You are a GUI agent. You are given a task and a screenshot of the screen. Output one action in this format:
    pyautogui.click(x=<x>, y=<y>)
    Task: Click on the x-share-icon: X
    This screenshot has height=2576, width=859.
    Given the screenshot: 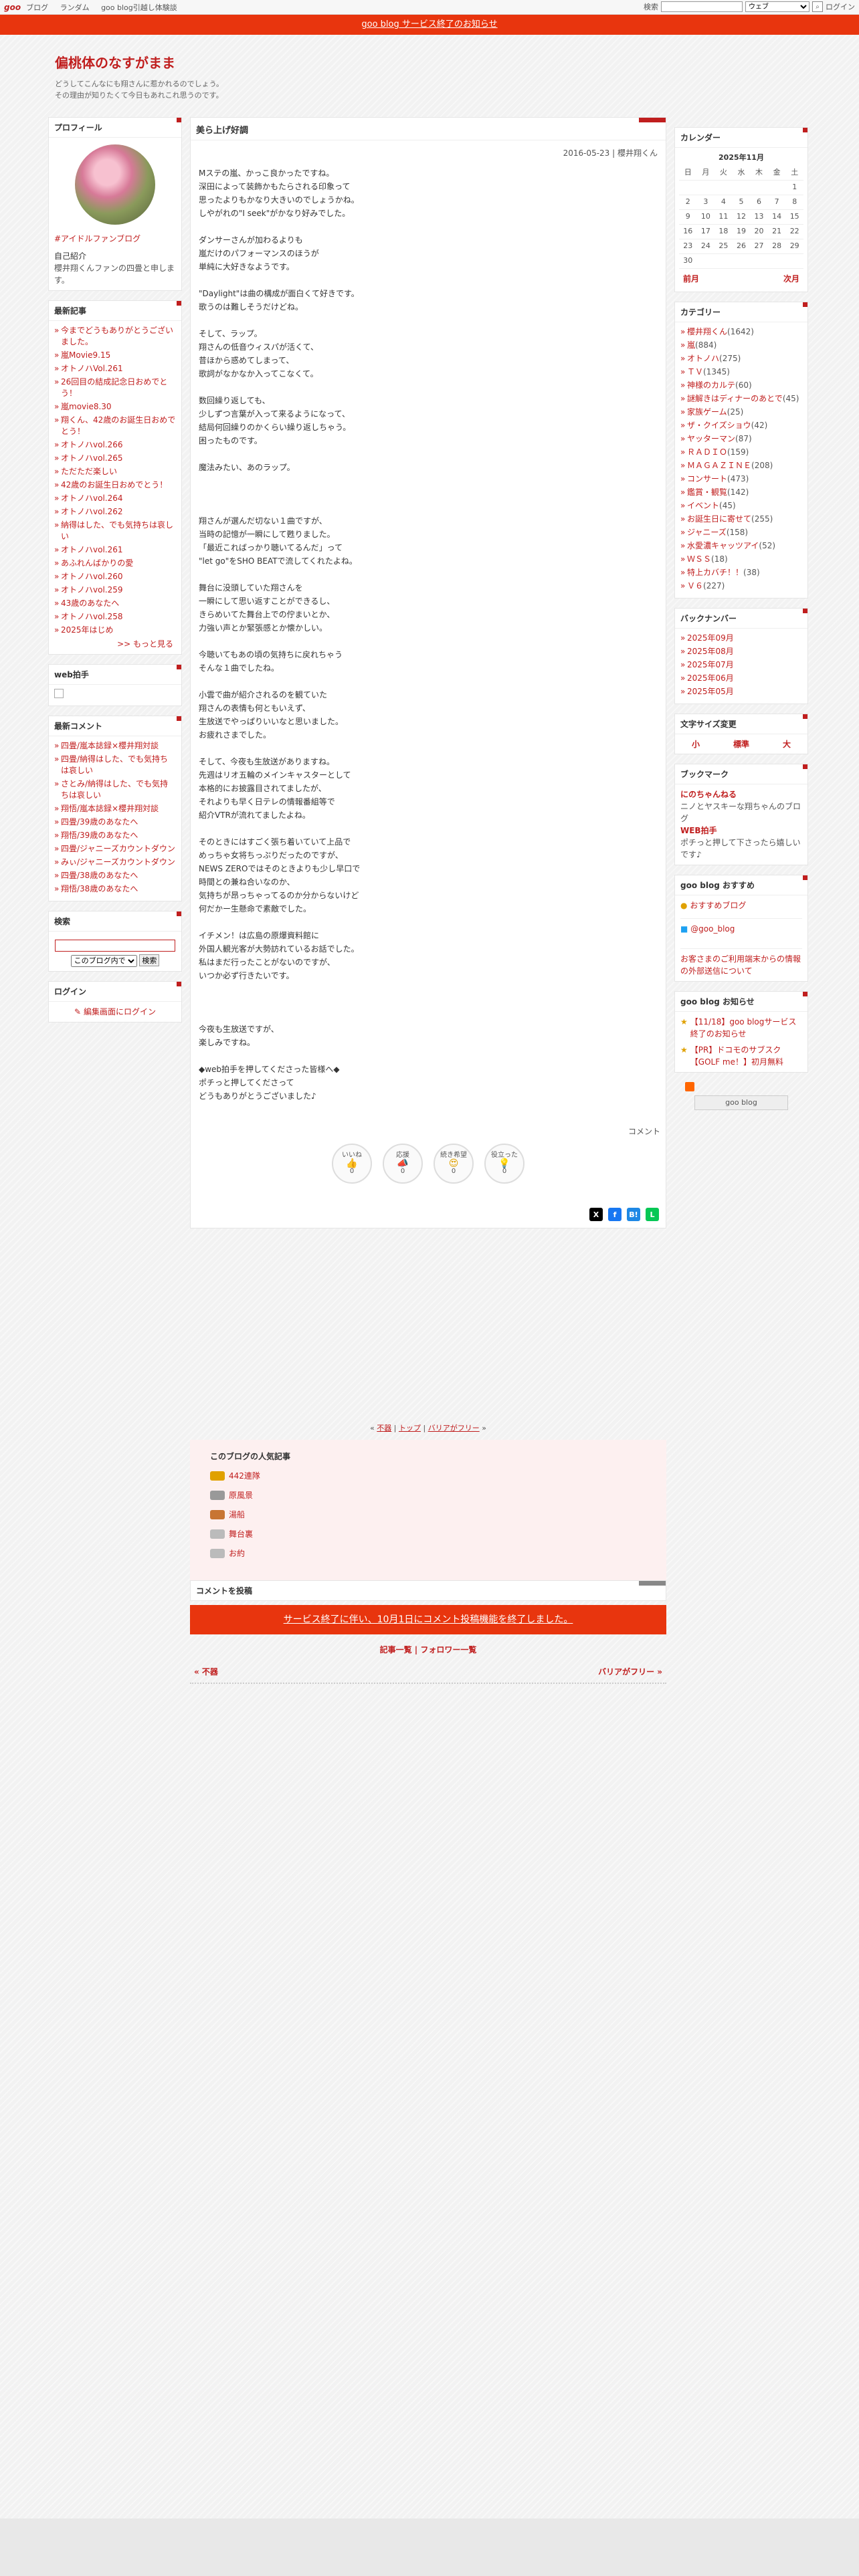 What is the action you would take?
    pyautogui.click(x=596, y=1214)
    